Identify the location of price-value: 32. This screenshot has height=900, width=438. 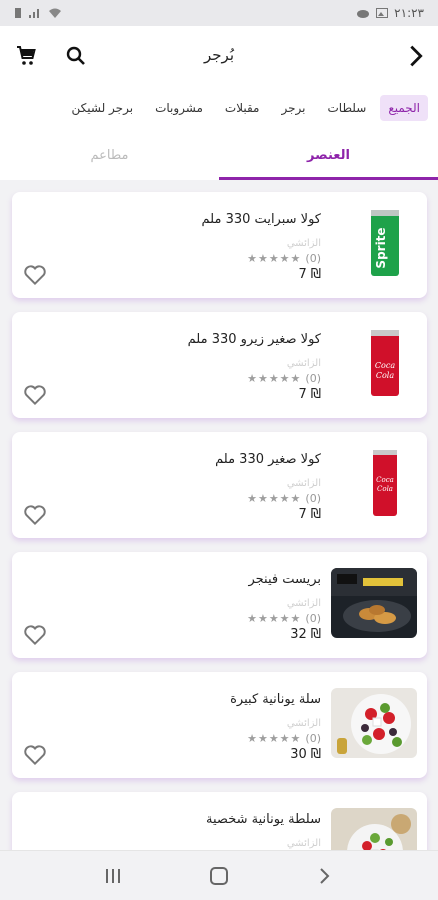
(298, 634).